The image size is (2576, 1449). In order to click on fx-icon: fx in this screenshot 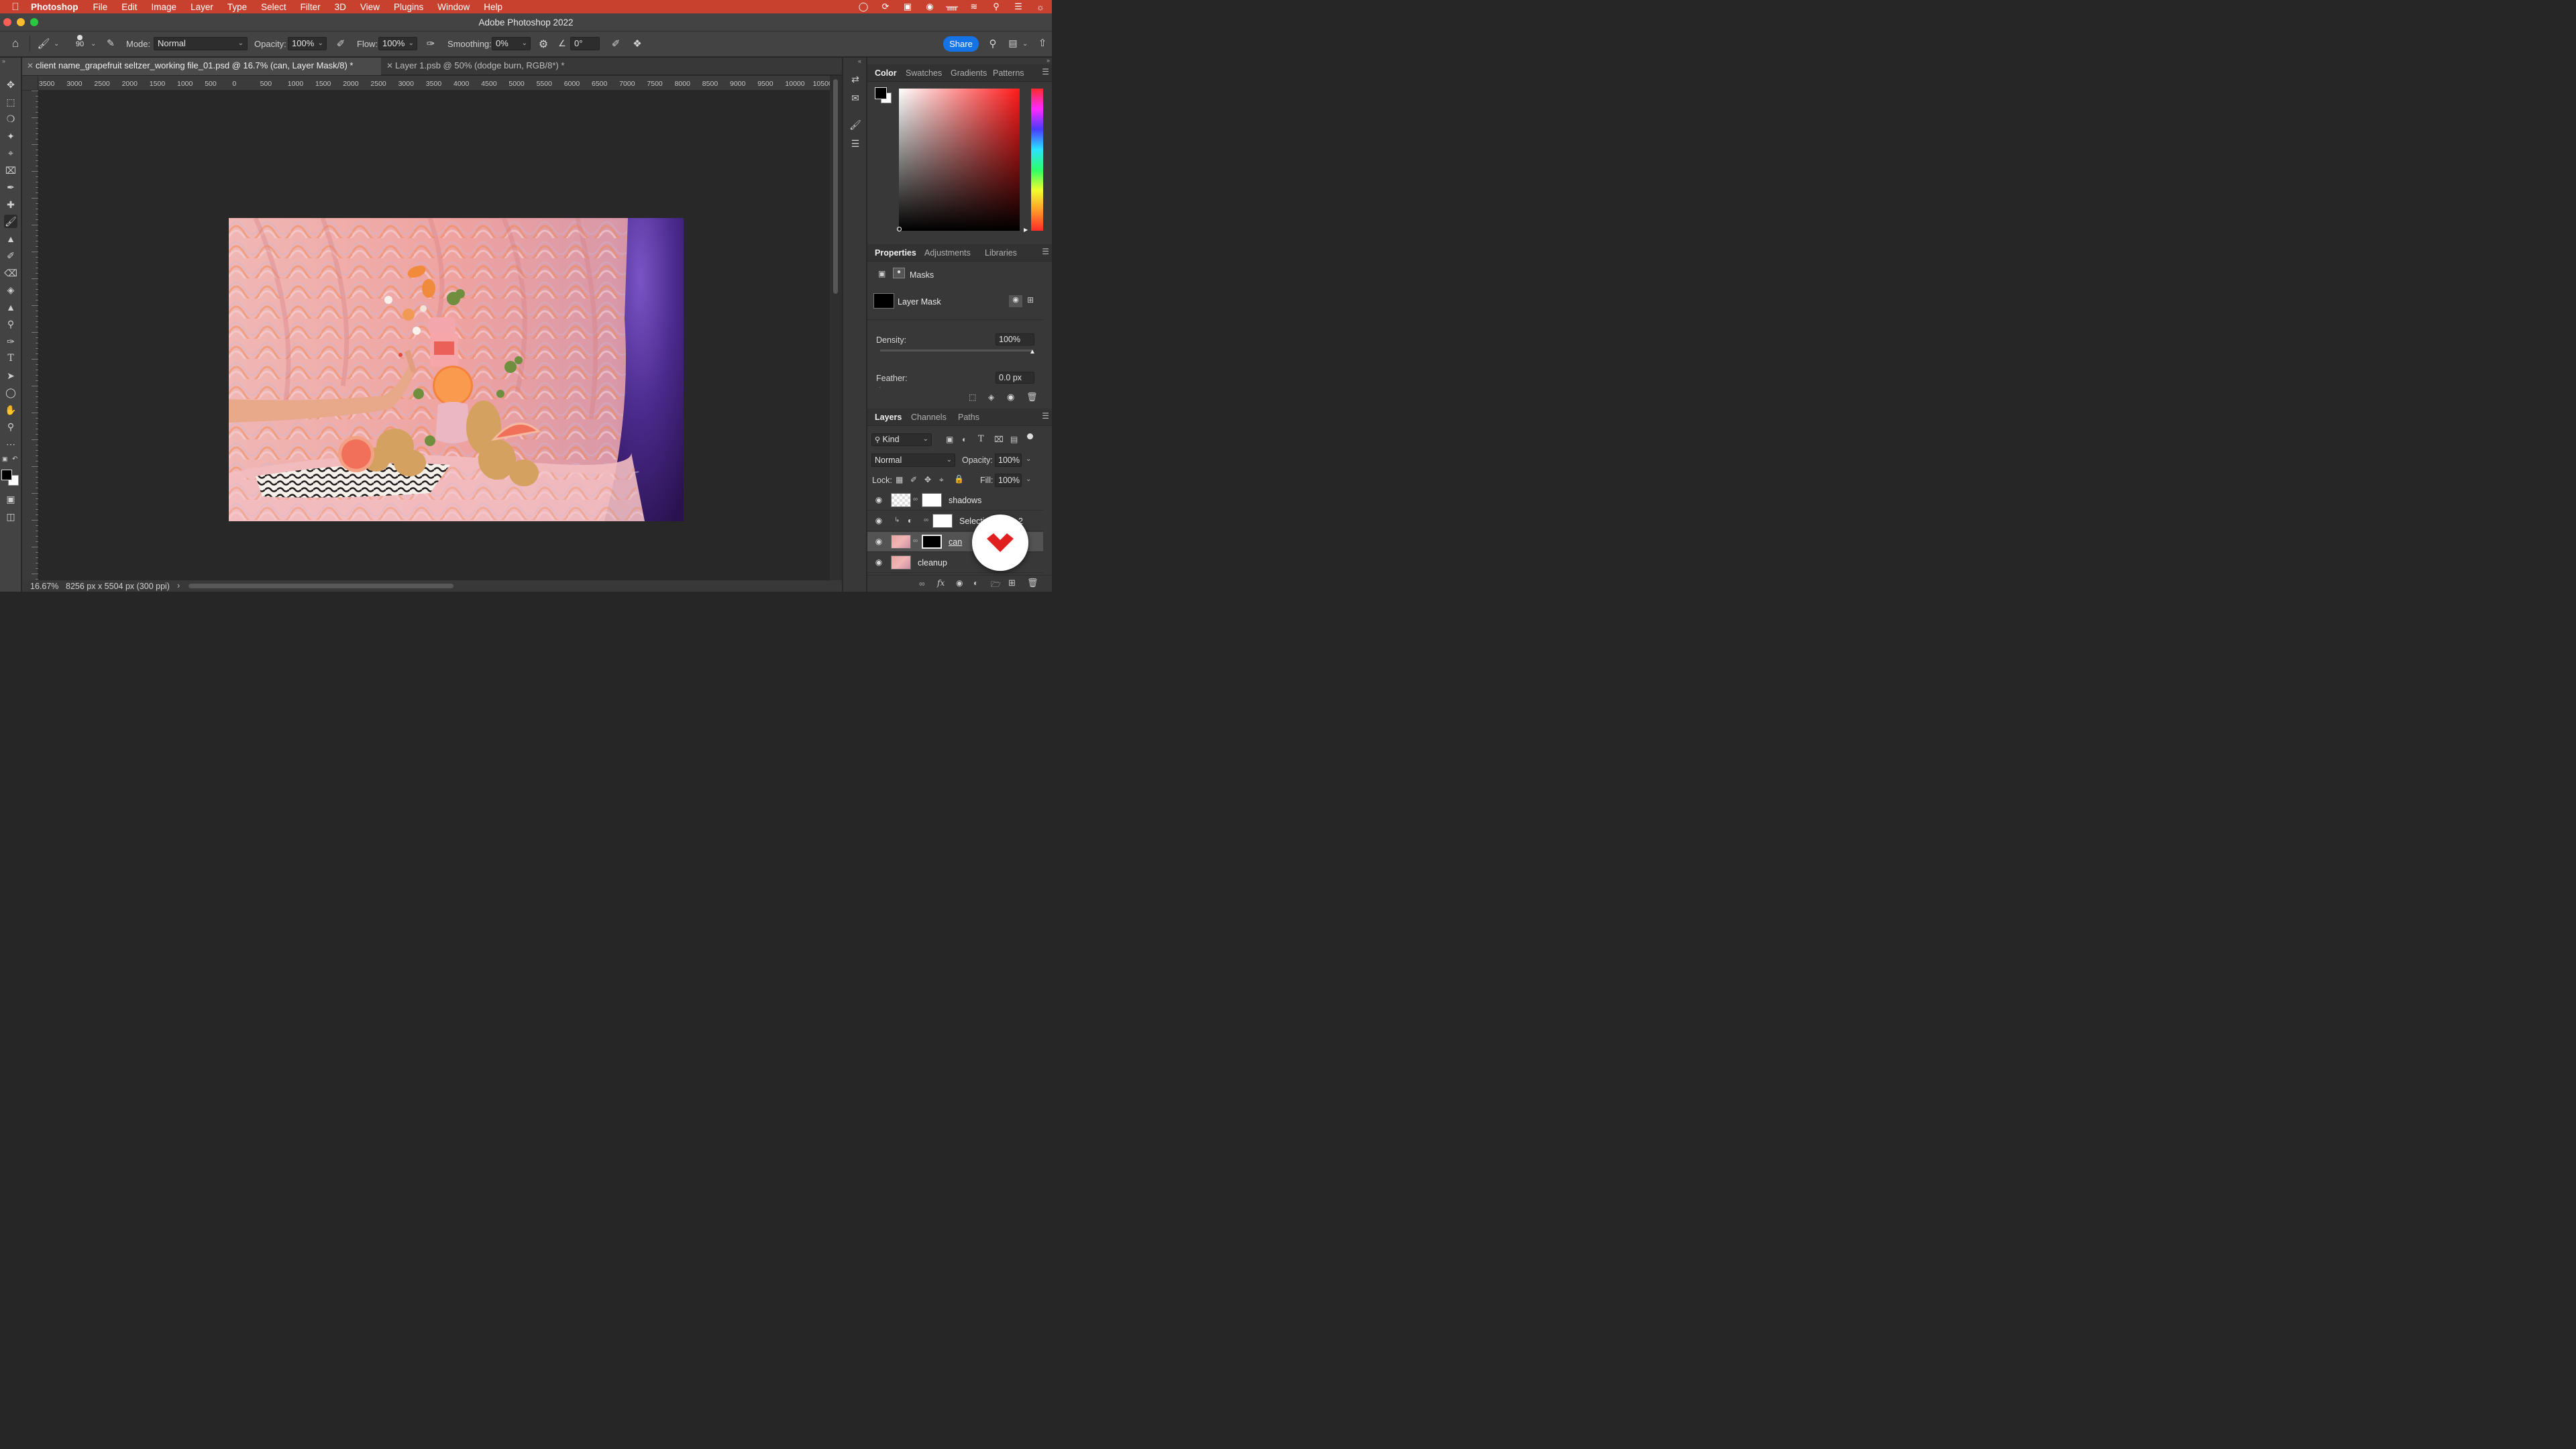, I will do `click(941, 583)`.